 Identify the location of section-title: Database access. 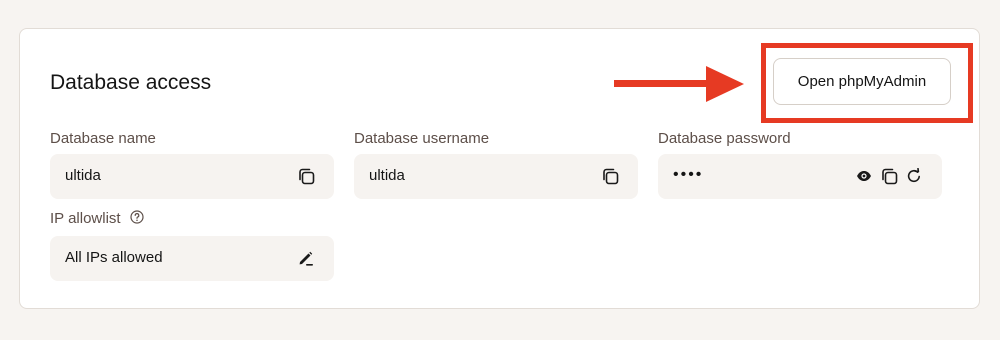
(131, 82).